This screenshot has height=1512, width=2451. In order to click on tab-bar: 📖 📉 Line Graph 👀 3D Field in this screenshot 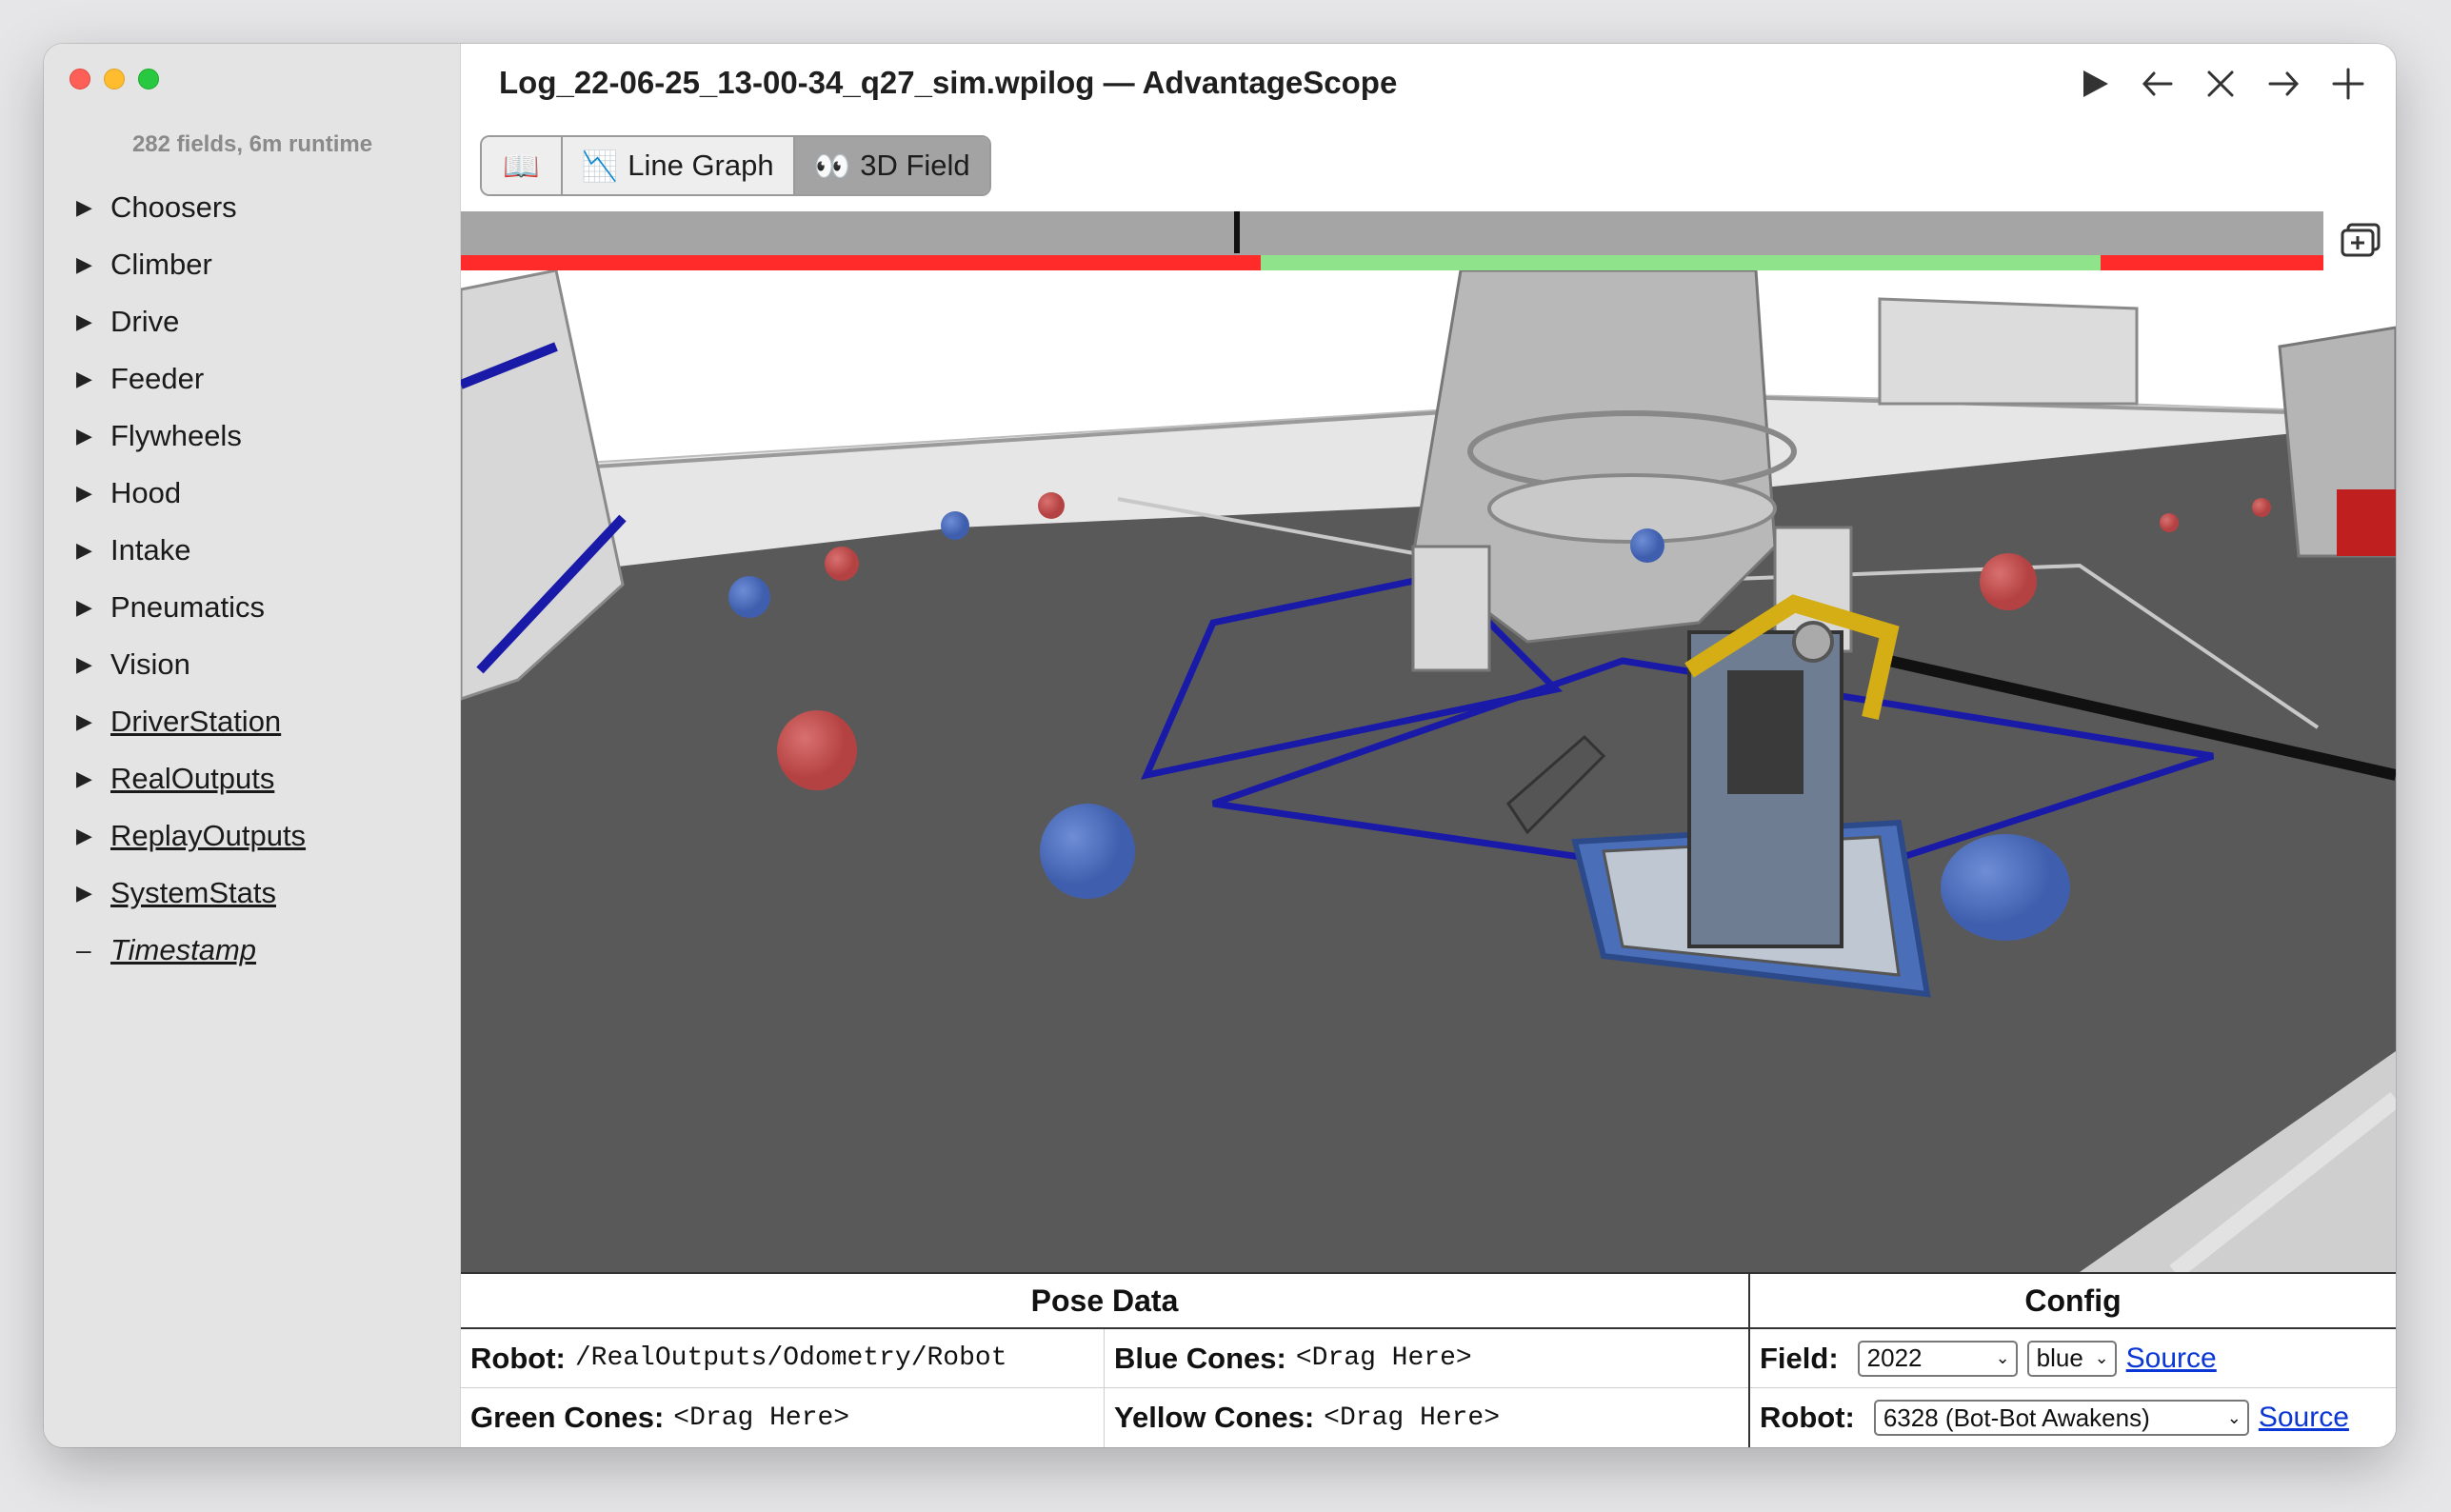, I will do `click(735, 165)`.